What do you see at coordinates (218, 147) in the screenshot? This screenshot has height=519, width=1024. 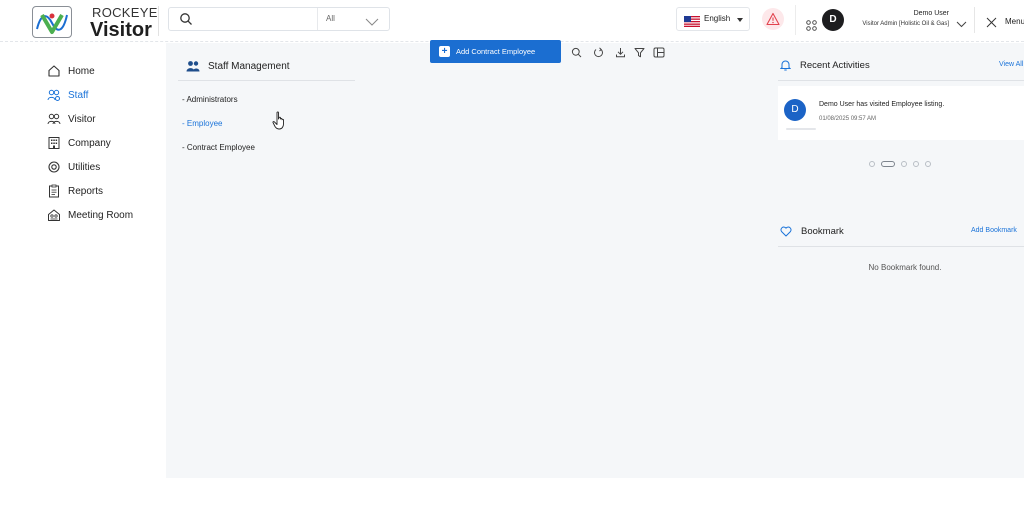 I see `link-contract-employee: - Contract Employee` at bounding box center [218, 147].